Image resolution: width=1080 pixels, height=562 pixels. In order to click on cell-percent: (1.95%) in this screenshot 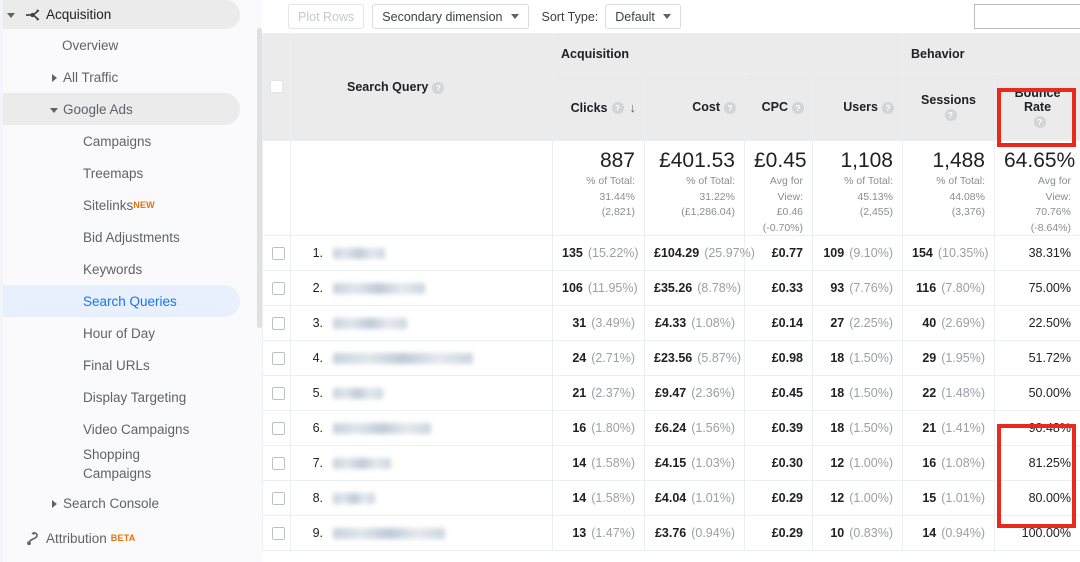, I will do `click(963, 358)`.